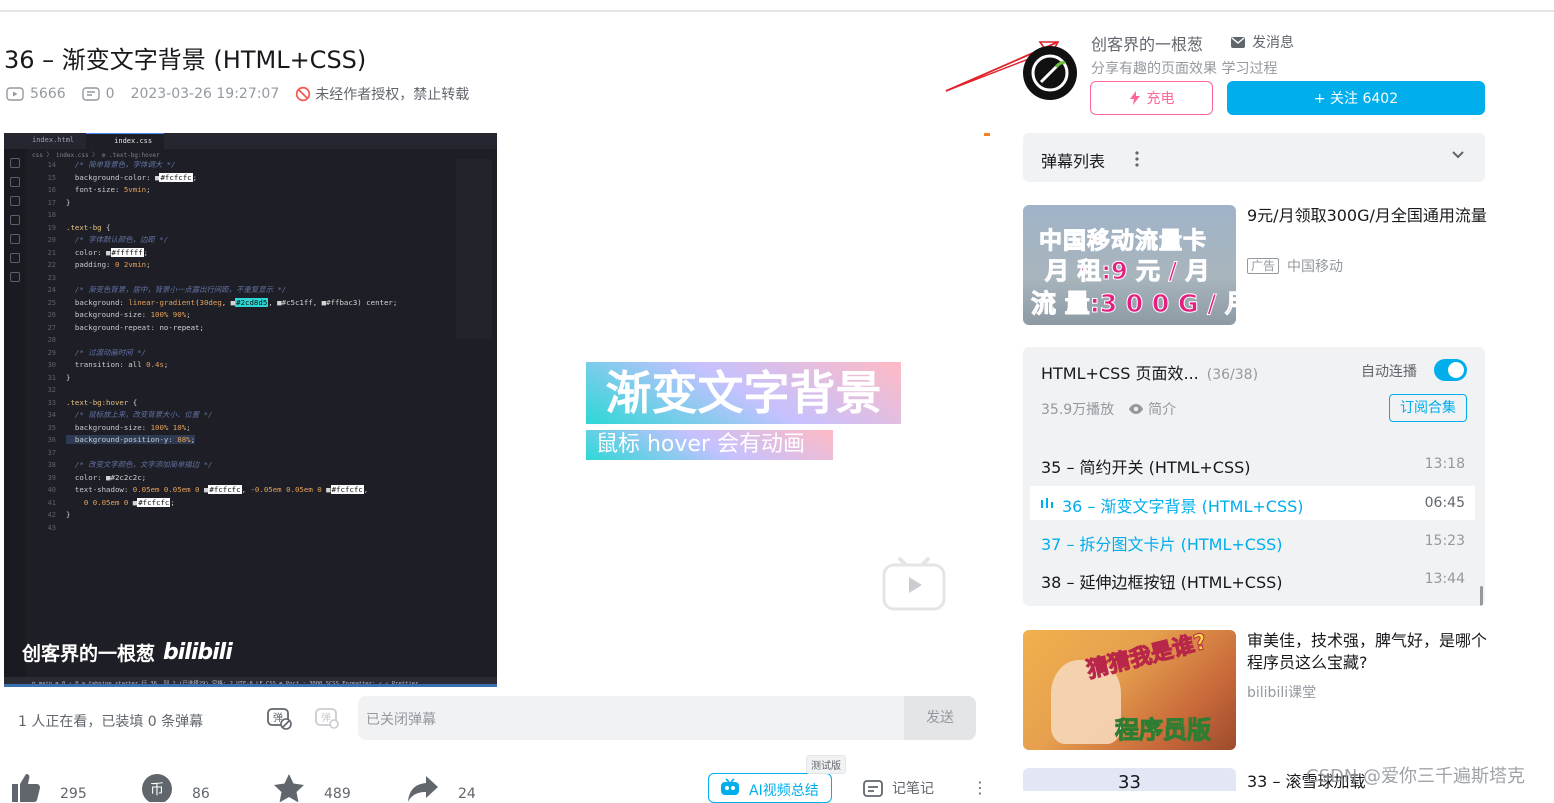 The width and height of the screenshot is (1554, 803). Describe the element at coordinates (709, 445) in the screenshot. I see `gradient-text-subtitle: 鼠标 hover 会有动画` at that location.